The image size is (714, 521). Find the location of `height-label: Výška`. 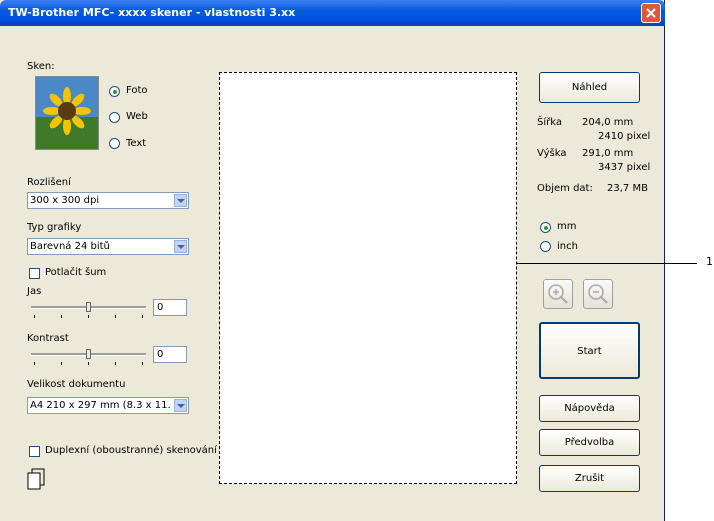

height-label: Výška is located at coordinates (552, 153).